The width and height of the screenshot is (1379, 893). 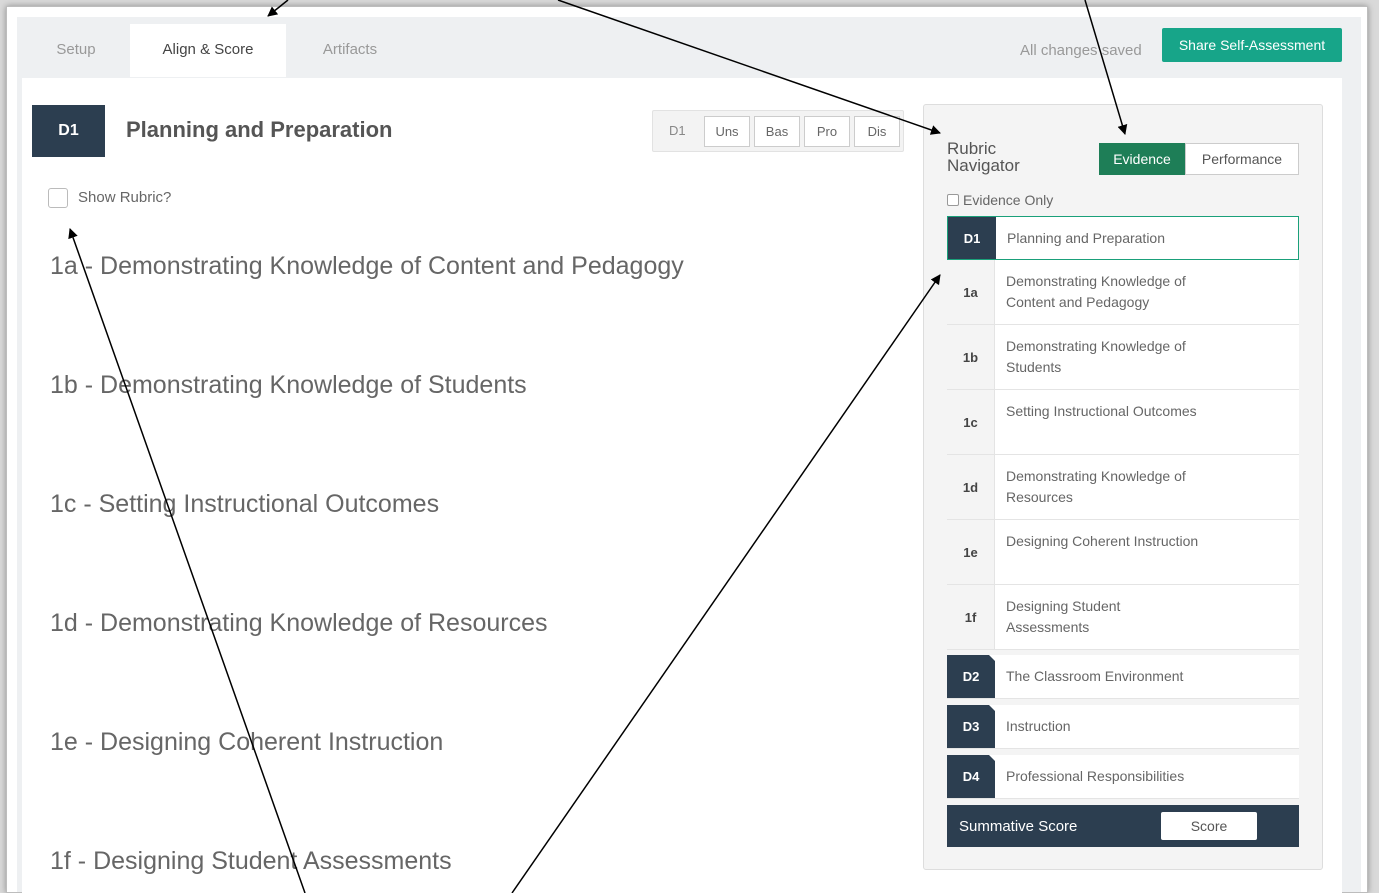 What do you see at coordinates (187, 560) in the screenshot?
I see `arrow-to-show-rubric` at bounding box center [187, 560].